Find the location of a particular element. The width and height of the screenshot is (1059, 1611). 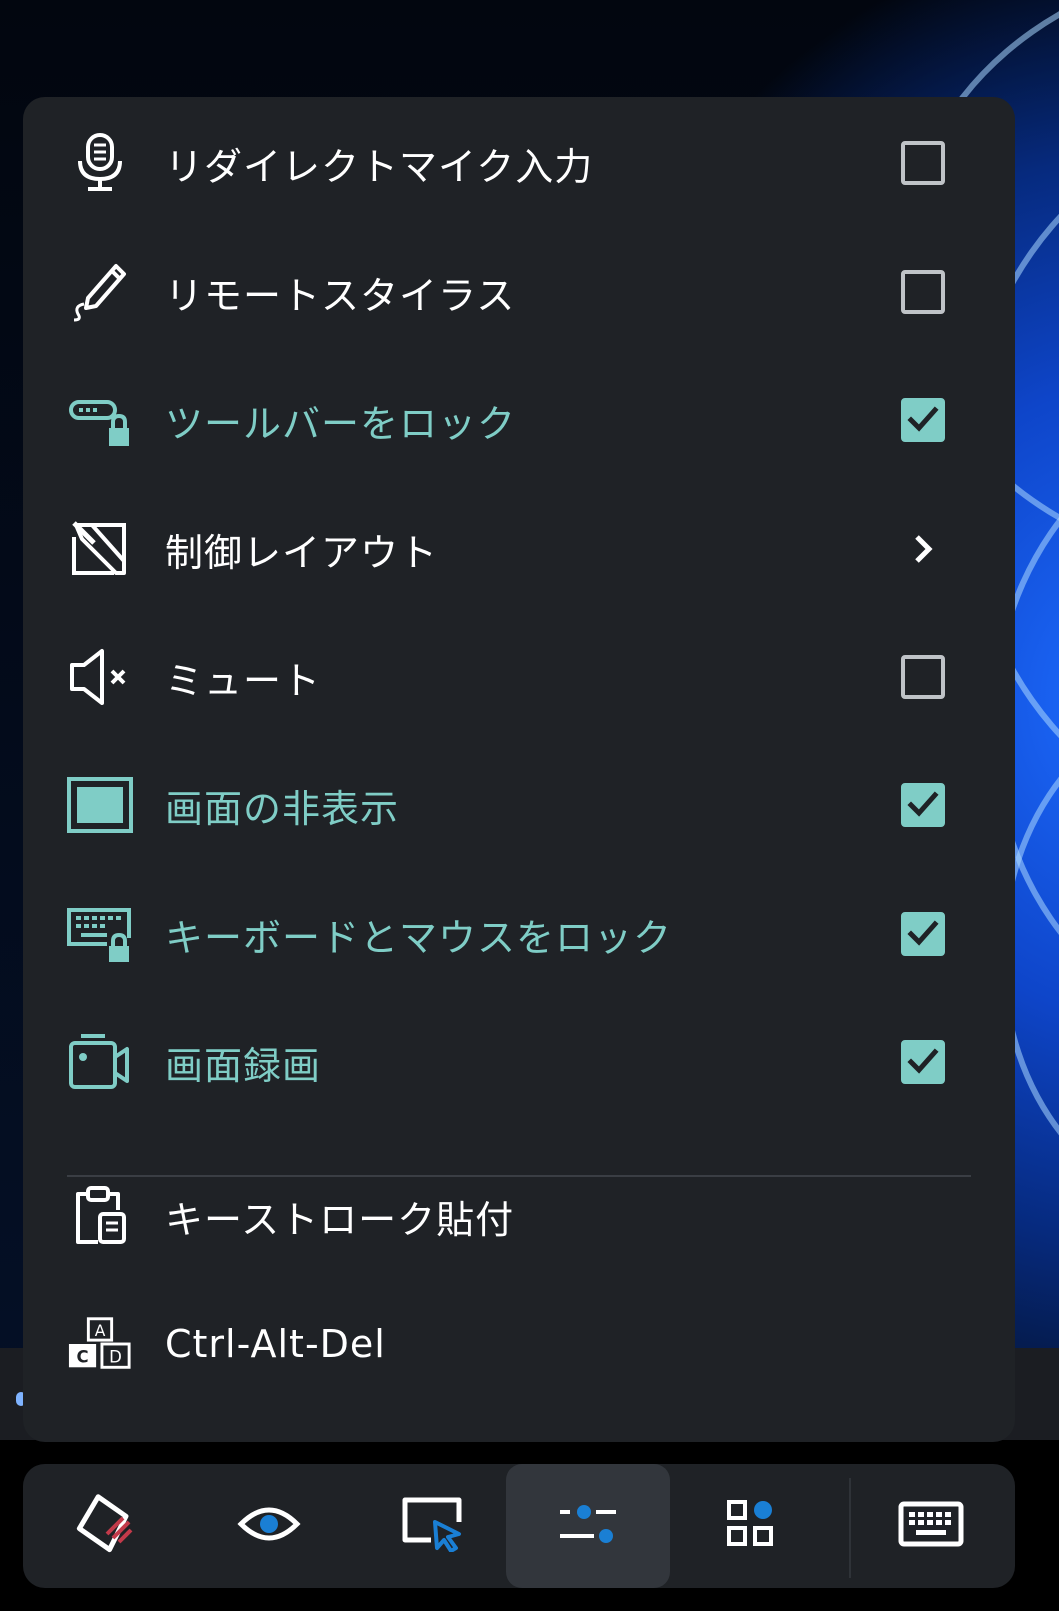

redirect-microphone-checkbox is located at coordinates (923, 163).